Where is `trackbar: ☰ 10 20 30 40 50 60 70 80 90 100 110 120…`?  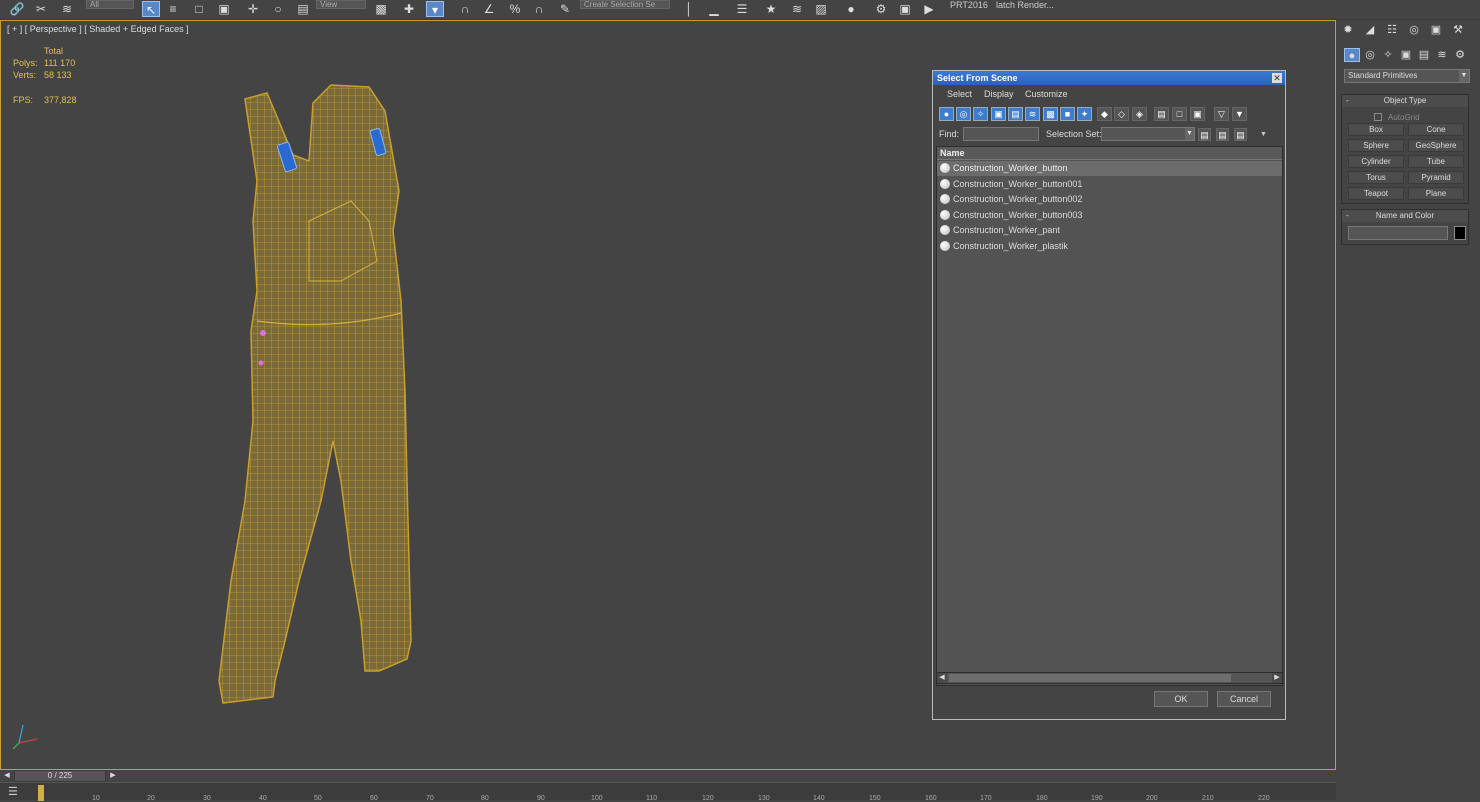 trackbar: ☰ 10 20 30 40 50 60 70 80 90 100 110 120… is located at coordinates (668, 792).